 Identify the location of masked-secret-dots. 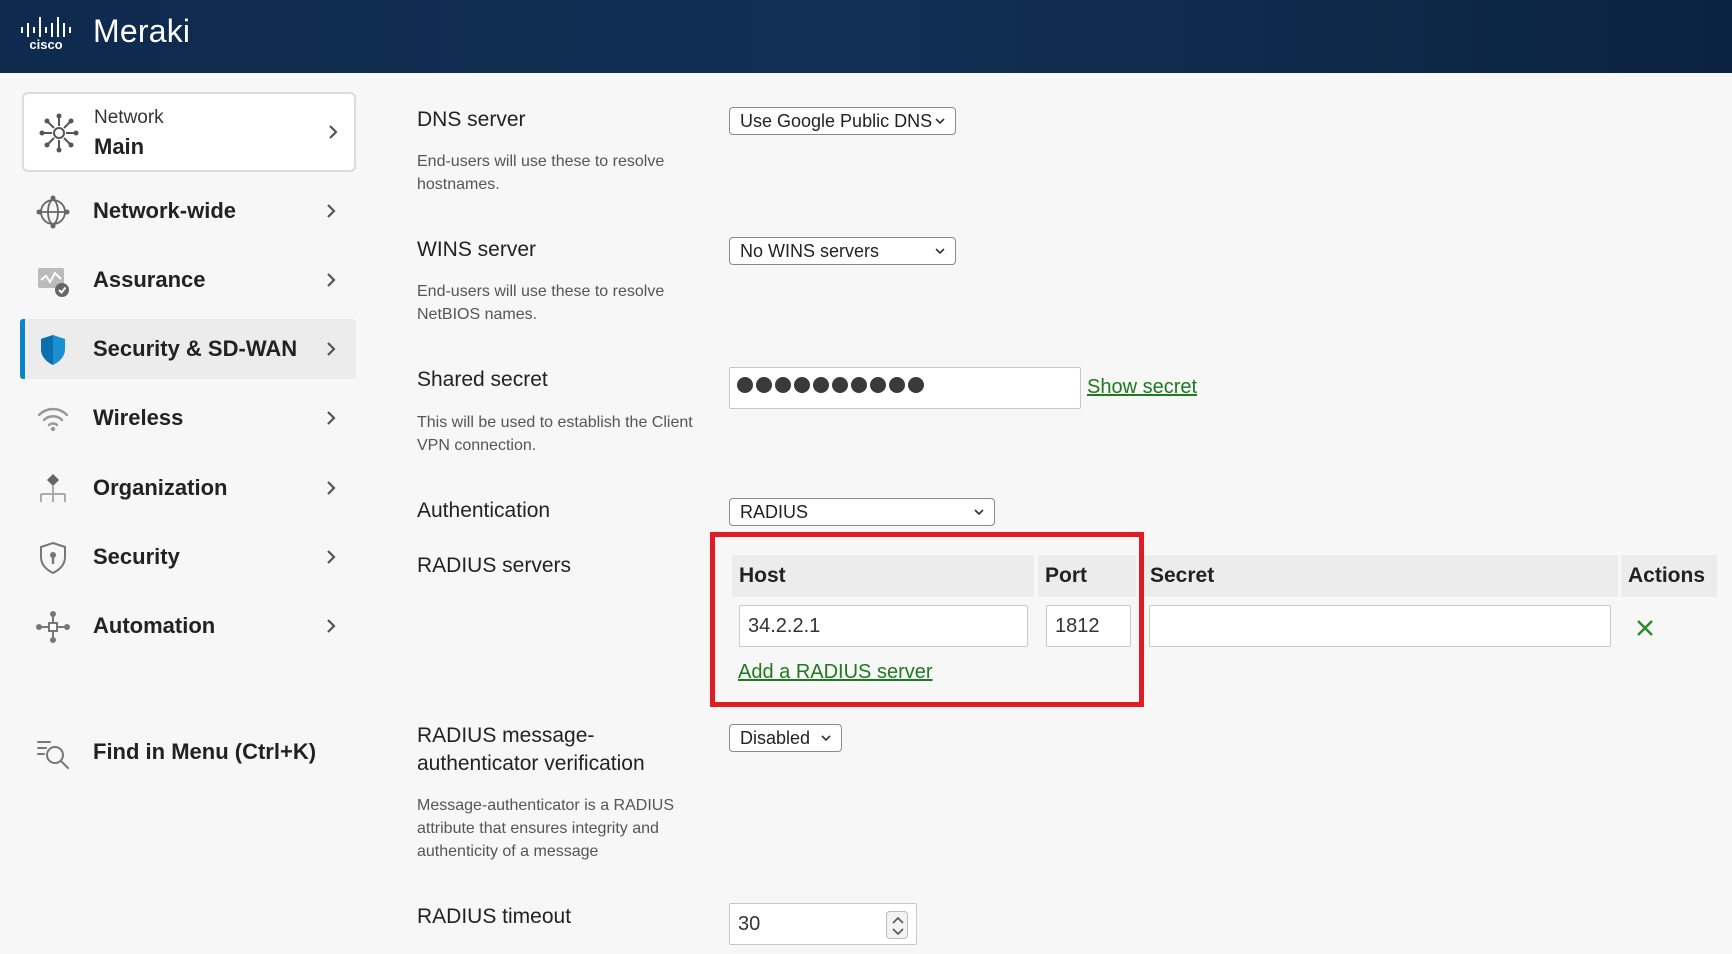
(830, 385).